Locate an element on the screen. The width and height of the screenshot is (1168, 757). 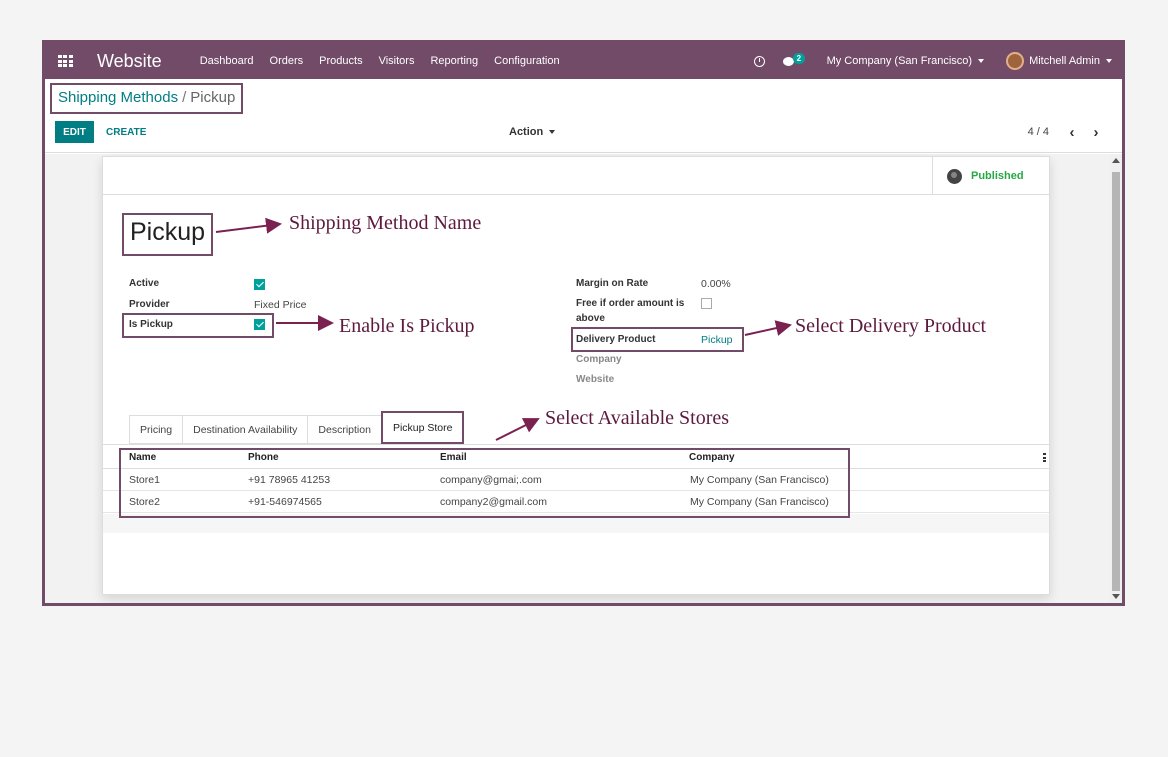
company-switcher: My Company (San Francisco) is located at coordinates (906, 61).